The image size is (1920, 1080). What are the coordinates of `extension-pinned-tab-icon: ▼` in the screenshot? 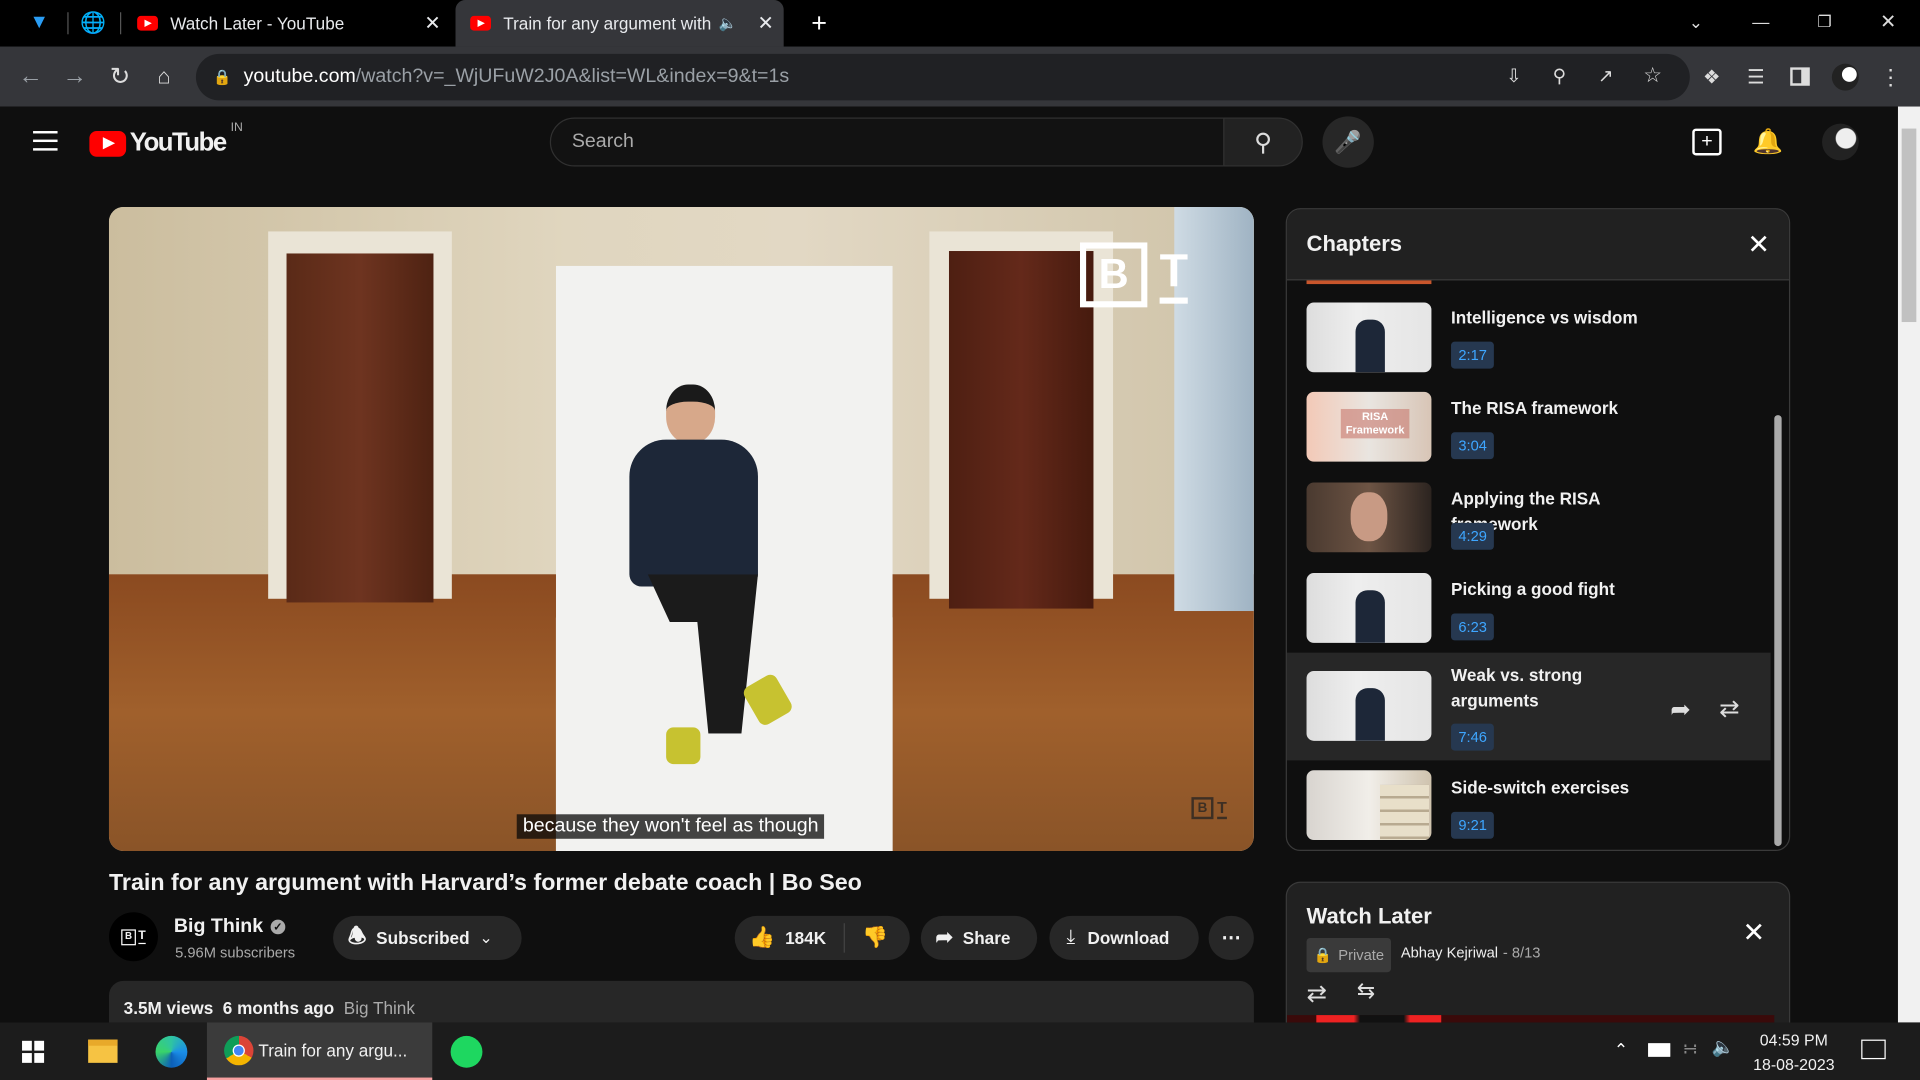 It's located at (39, 23).